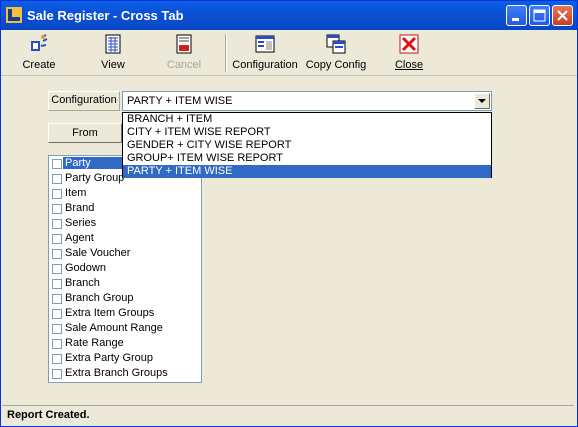 The image size is (578, 427). I want to click on copy-config-icon, so click(336, 44).